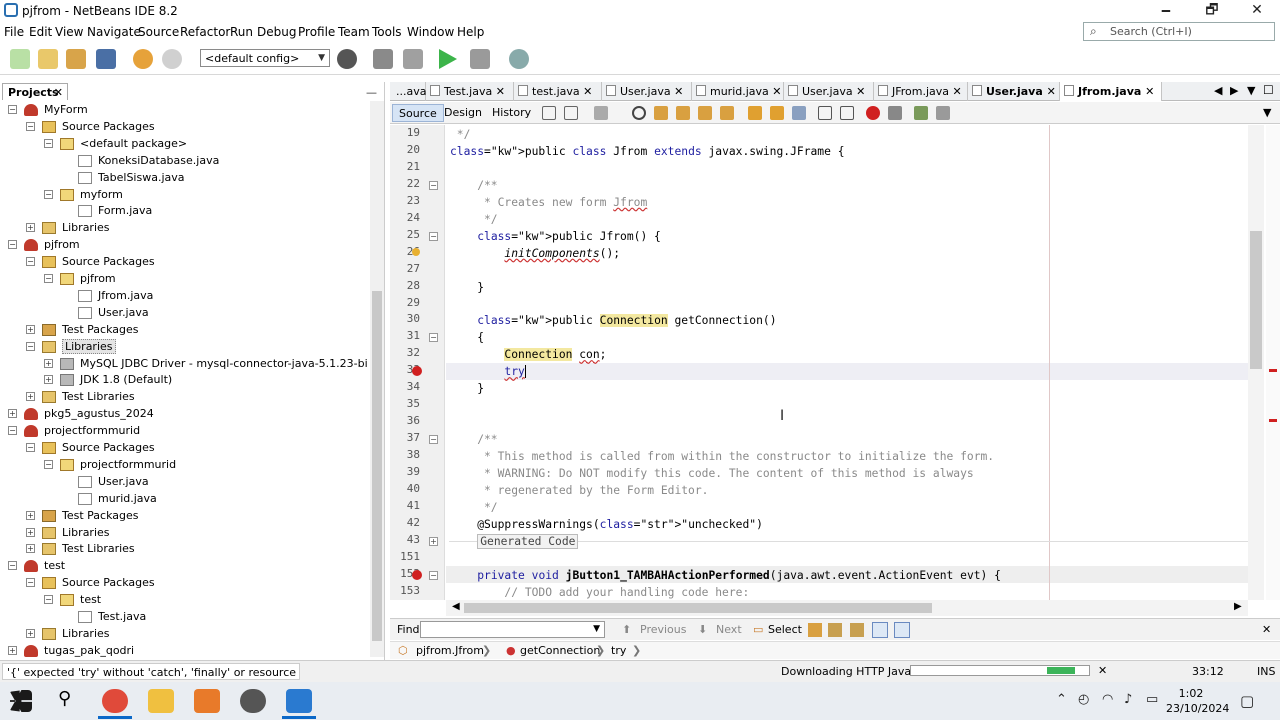 This screenshot has height=720, width=1280. What do you see at coordinates (847, 608) in the screenshot?
I see `editor-horizontal-scrollbar: ◀ ▶` at bounding box center [847, 608].